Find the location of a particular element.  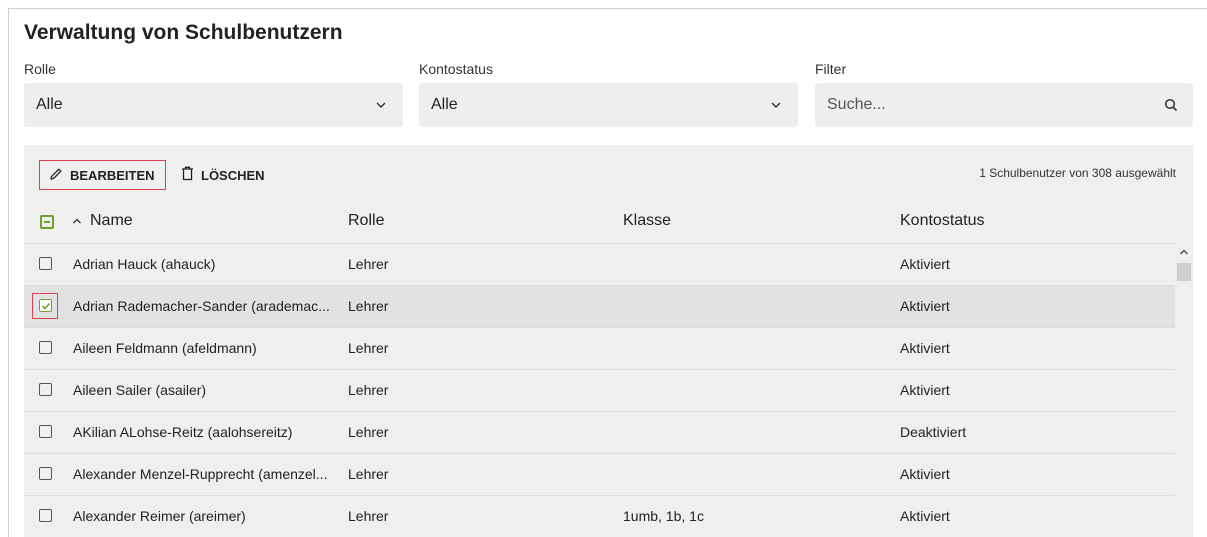

rolle-label: Rolle is located at coordinates (40, 69).